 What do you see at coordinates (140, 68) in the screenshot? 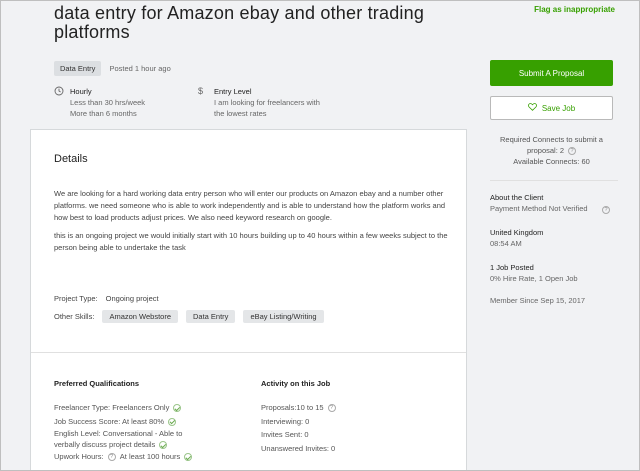
I see `posted-time: Posted 1 hour ago` at bounding box center [140, 68].